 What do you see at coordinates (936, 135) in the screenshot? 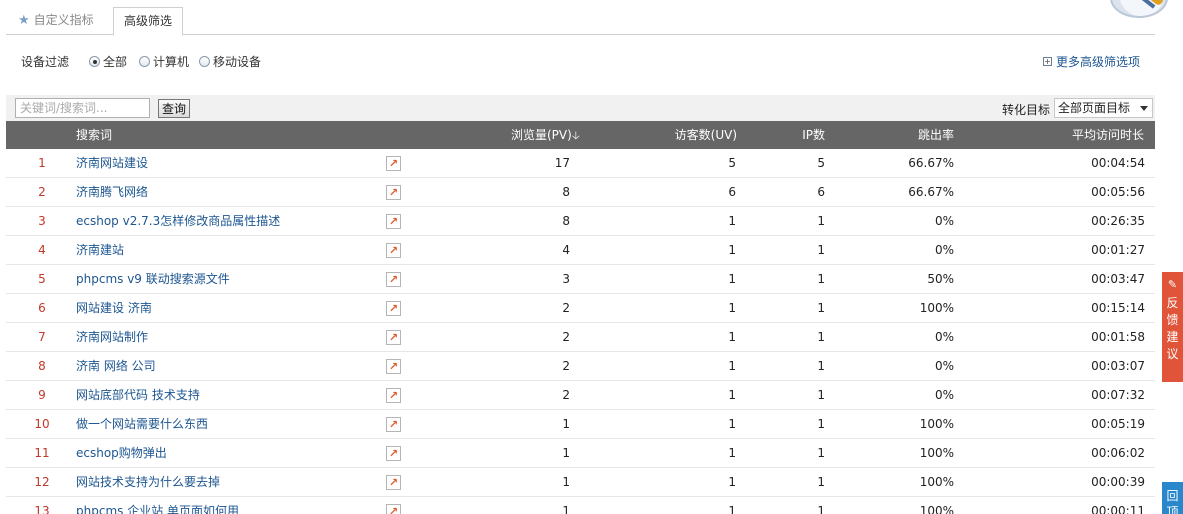
I see `header-bounce: 跳出率` at bounding box center [936, 135].